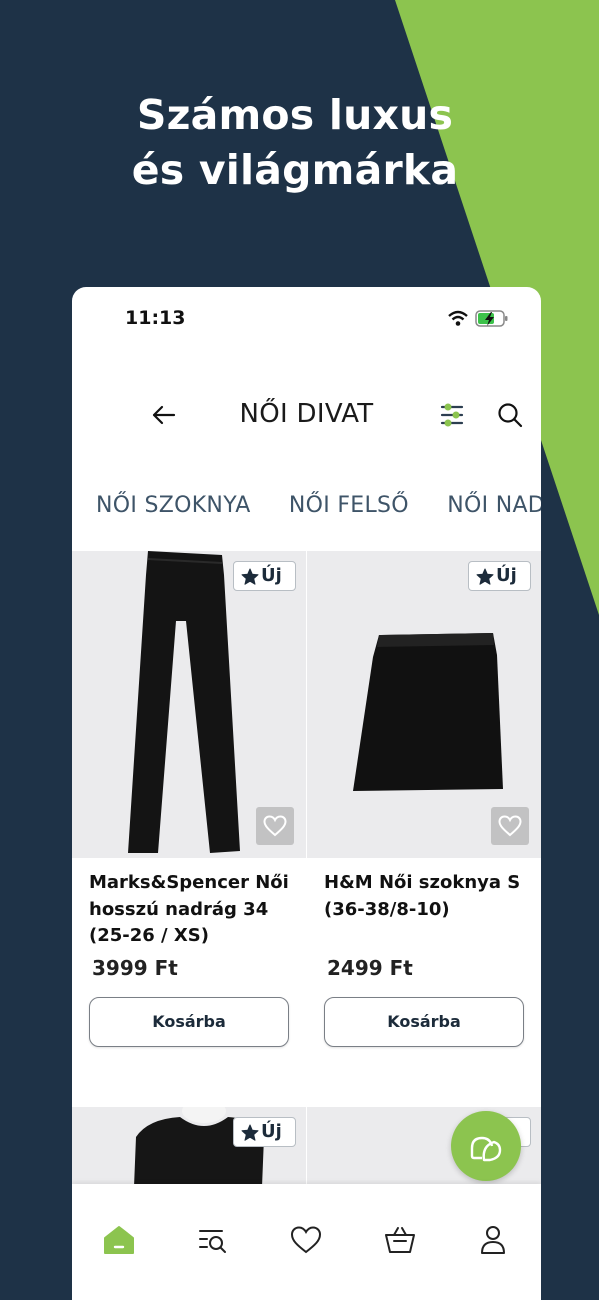 This screenshot has width=599, height=1300. I want to click on nav-profile, so click(493, 1240).